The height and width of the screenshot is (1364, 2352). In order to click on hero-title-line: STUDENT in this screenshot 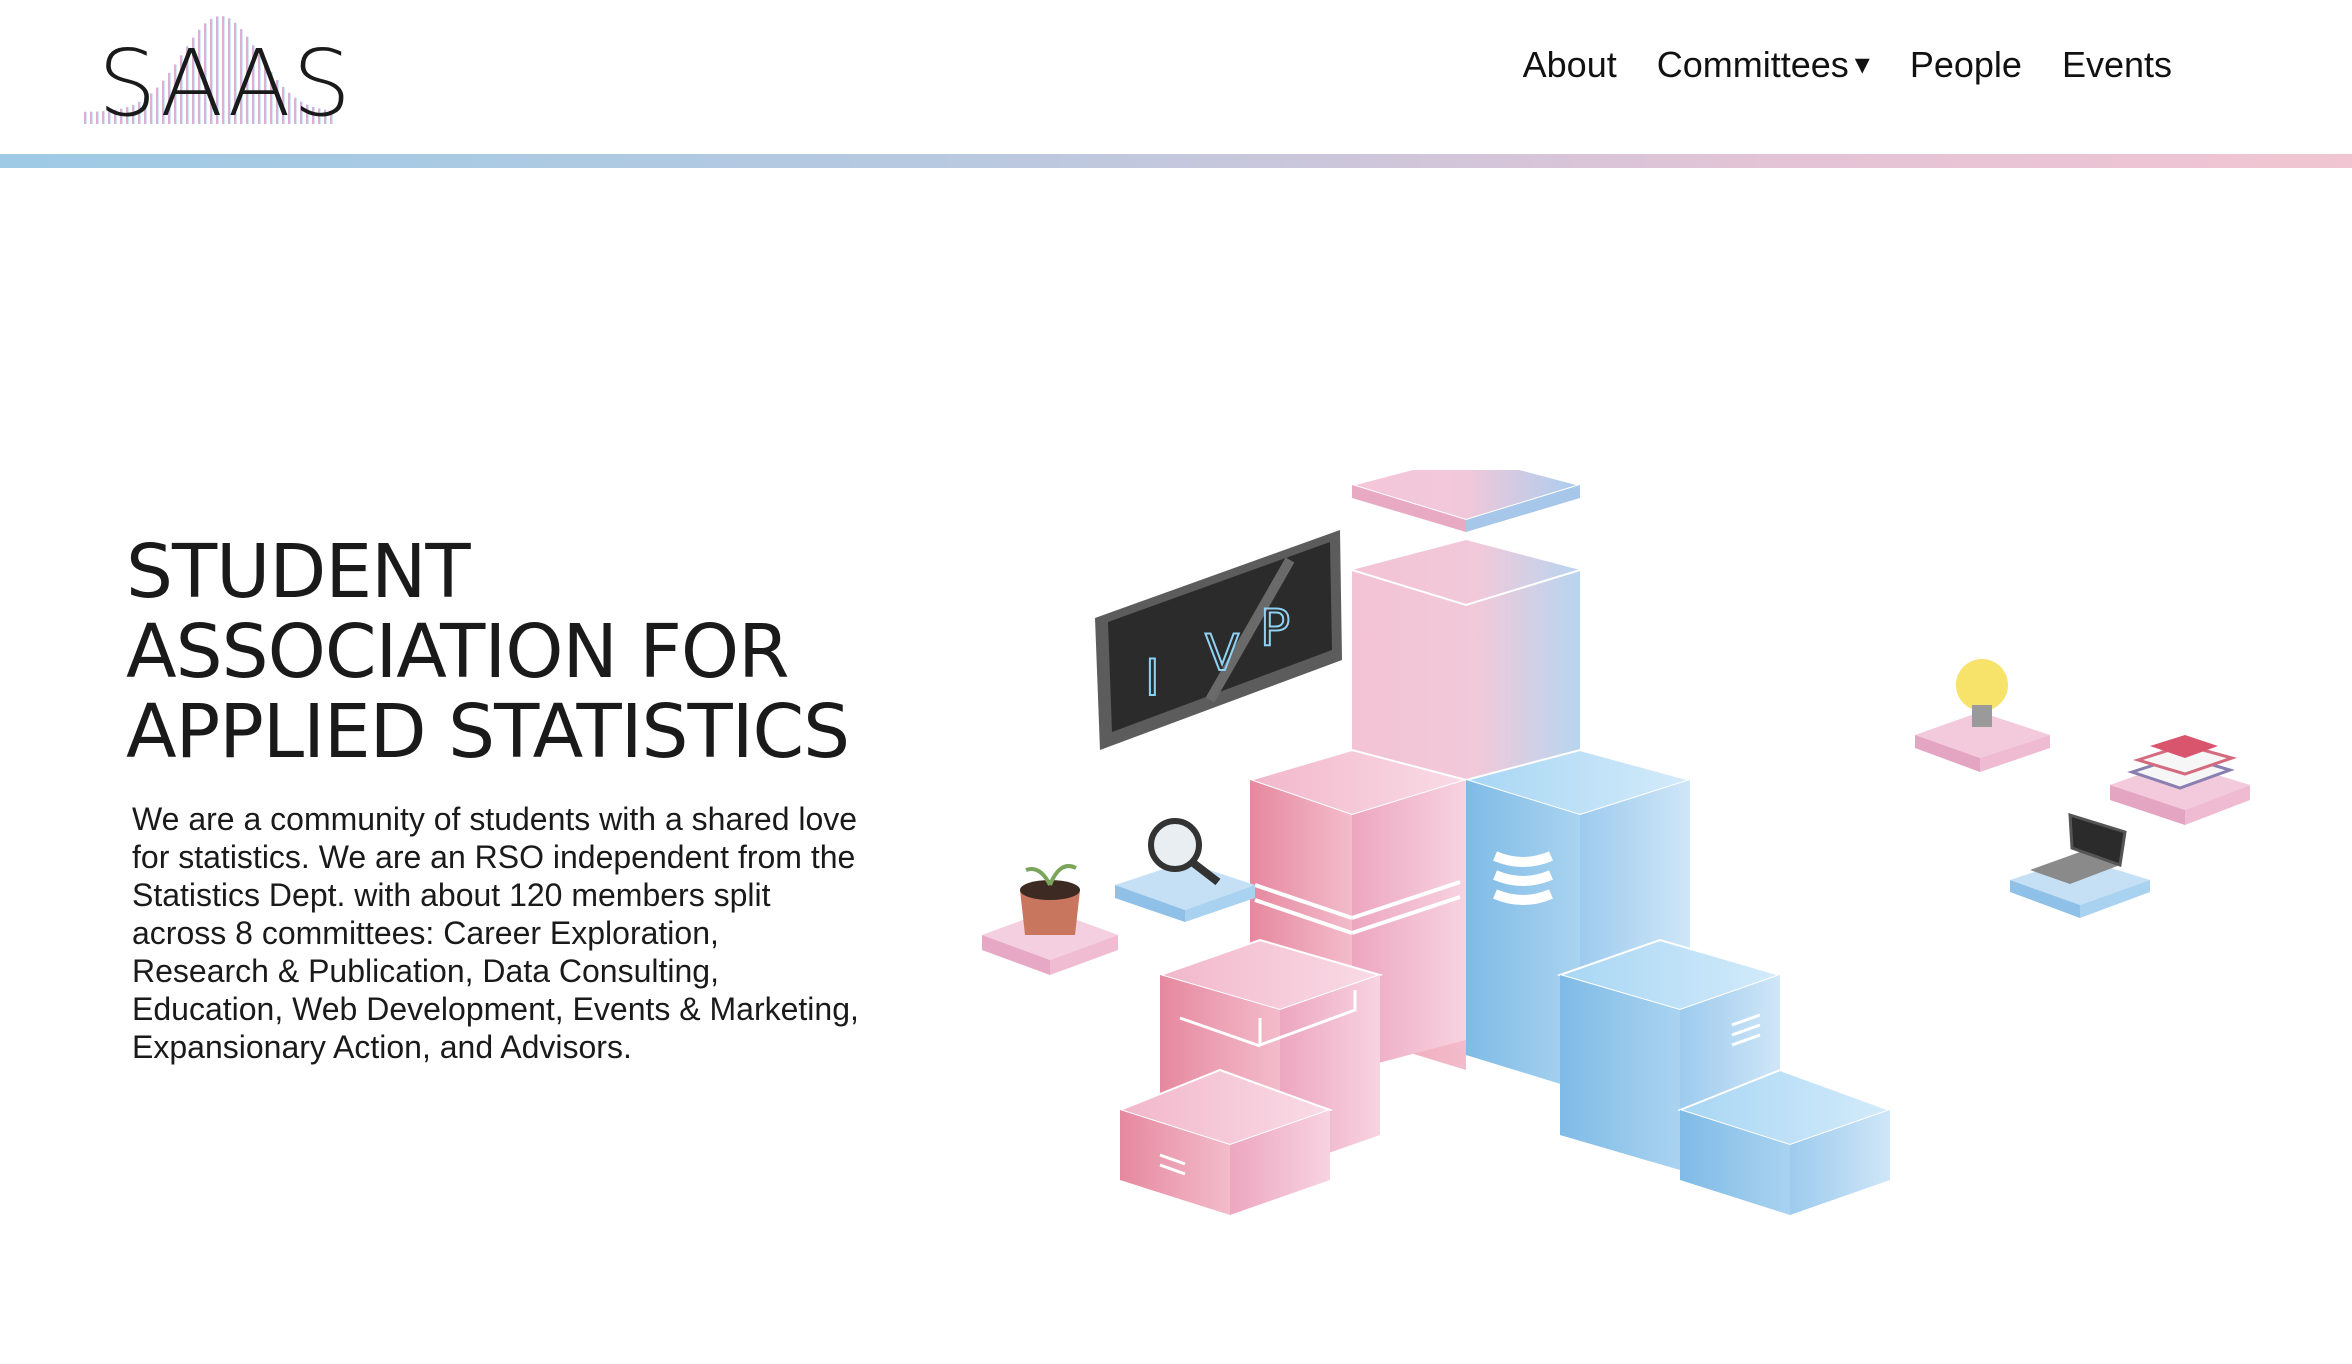, I will do `click(298, 572)`.